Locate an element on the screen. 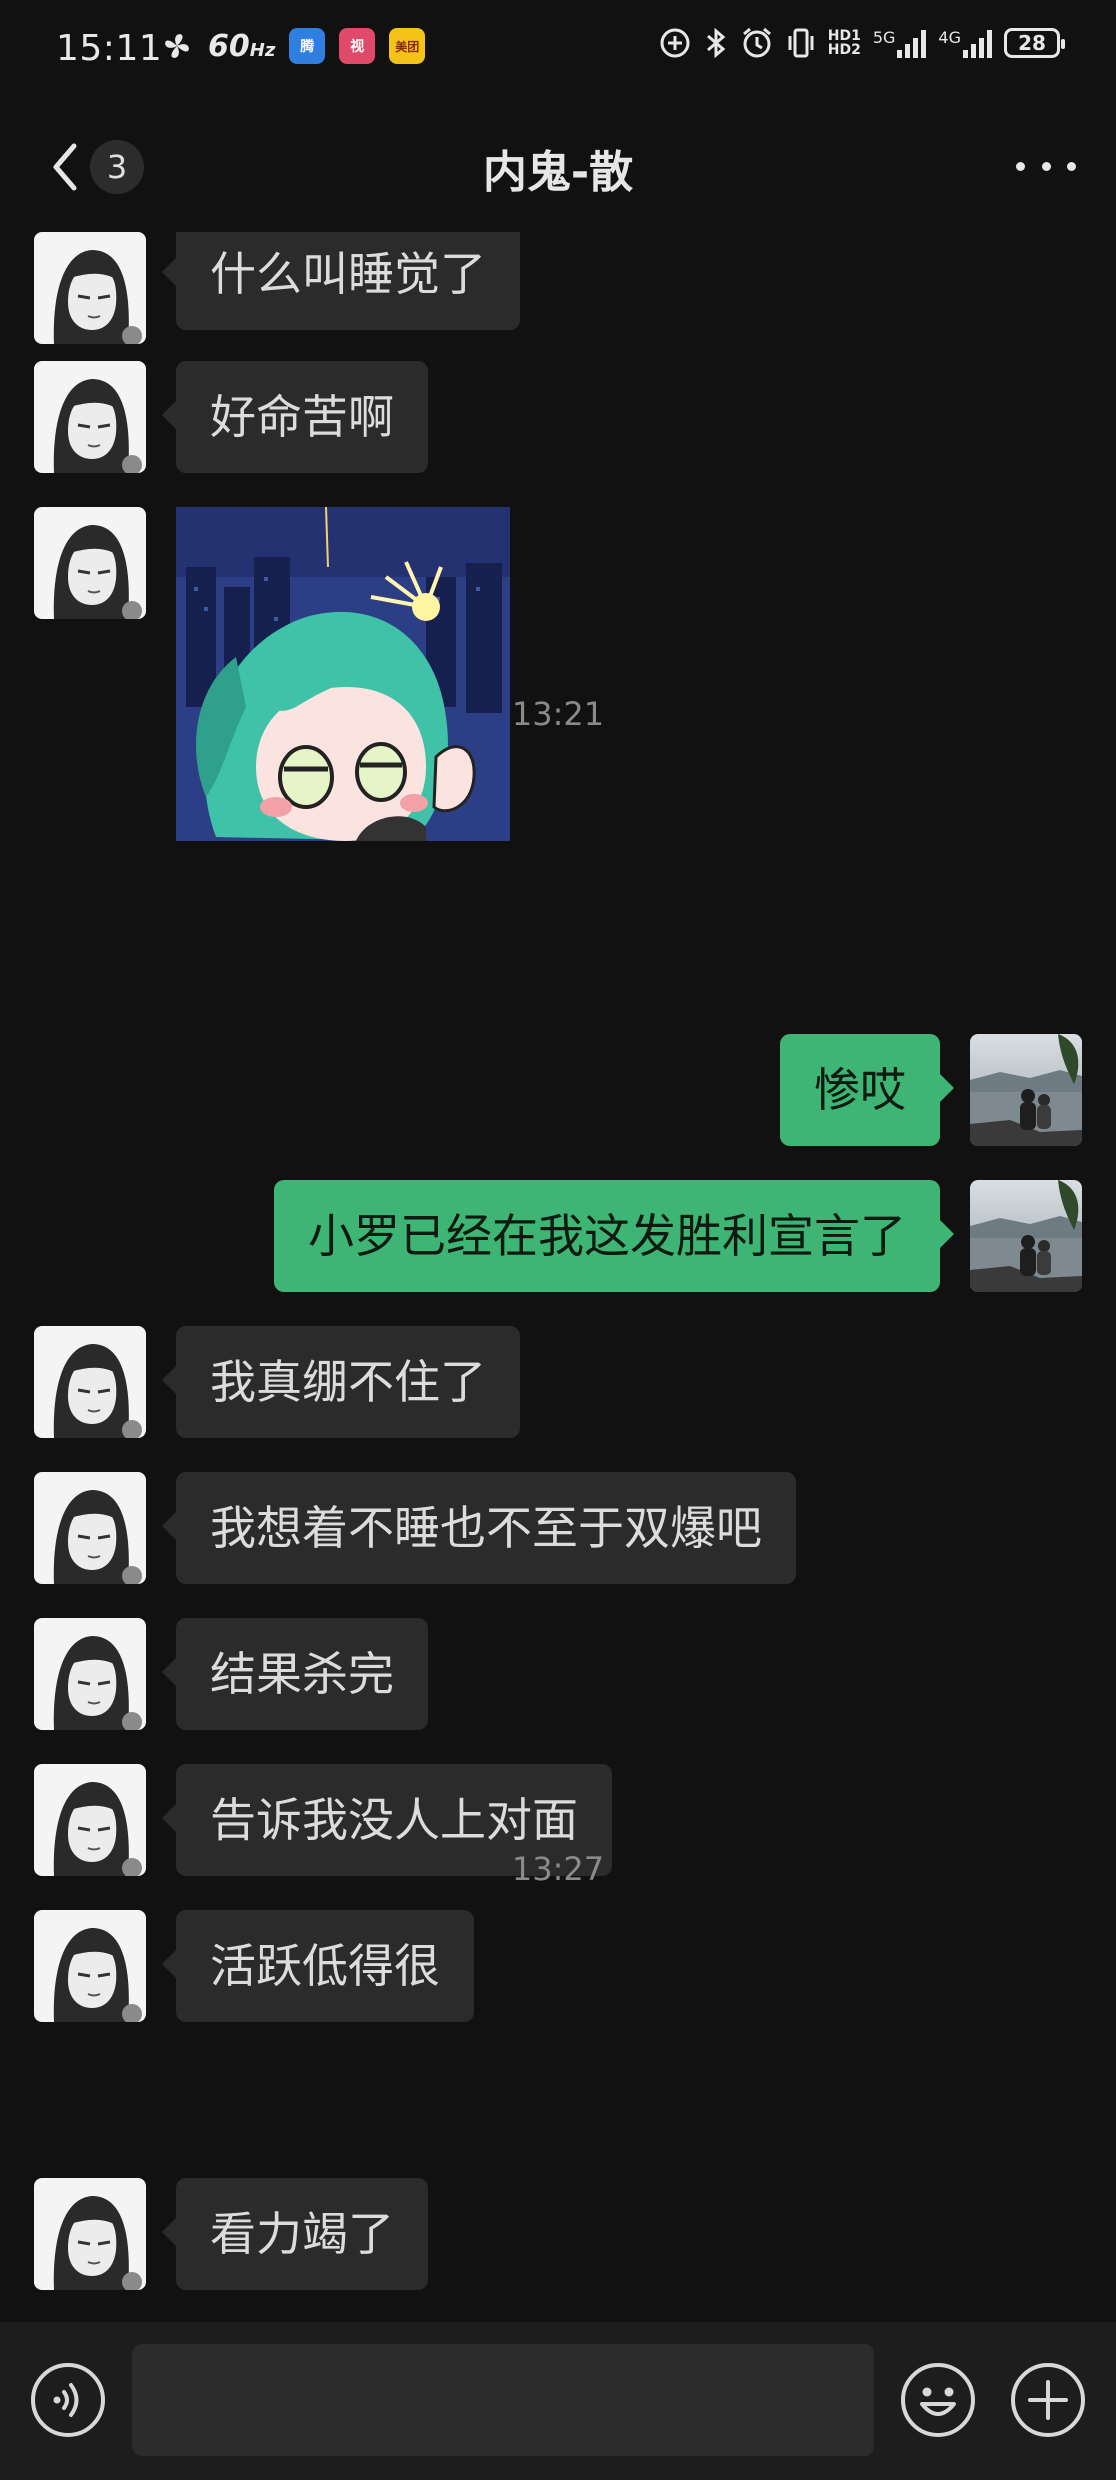  fan-icon is located at coordinates (177, 46).